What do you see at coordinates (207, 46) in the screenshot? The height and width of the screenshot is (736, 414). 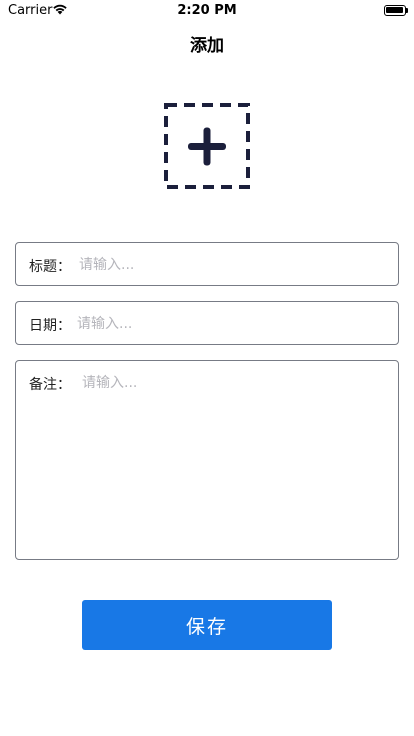 I see `page-title: 添加` at bounding box center [207, 46].